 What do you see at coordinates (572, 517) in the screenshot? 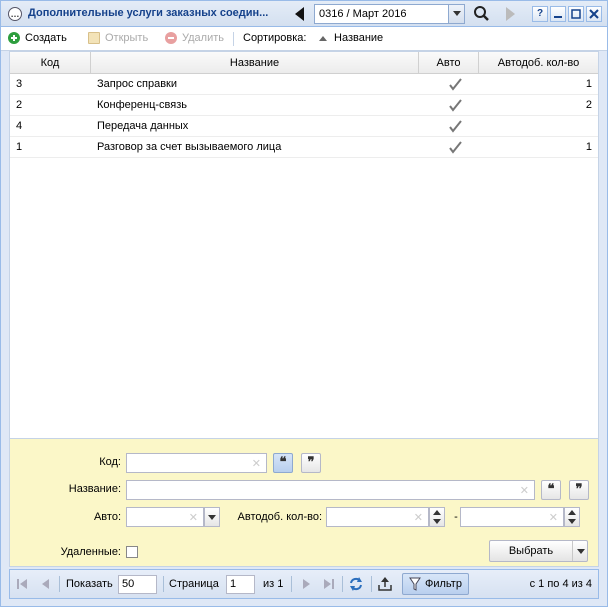
I see `autoqty-to-spinner` at bounding box center [572, 517].